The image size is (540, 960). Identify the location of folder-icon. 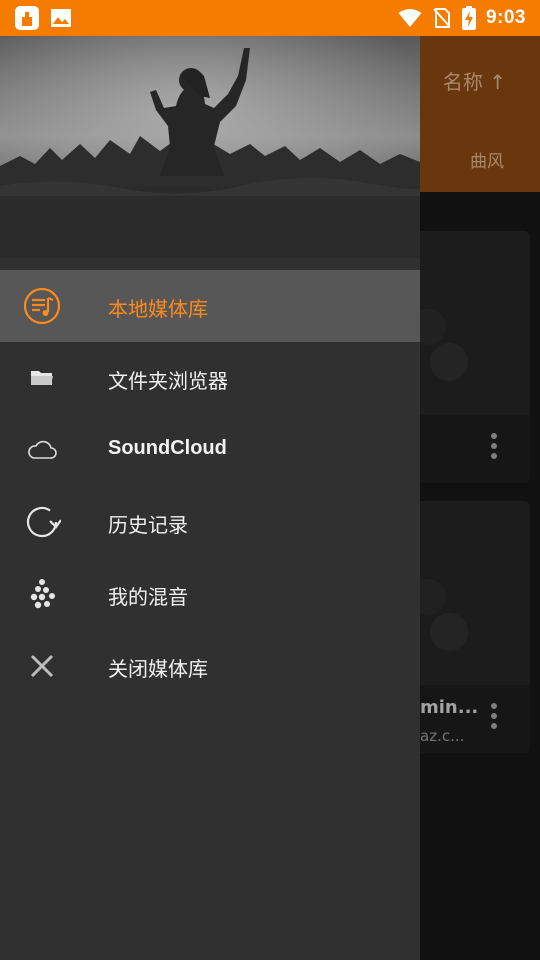
(42, 378).